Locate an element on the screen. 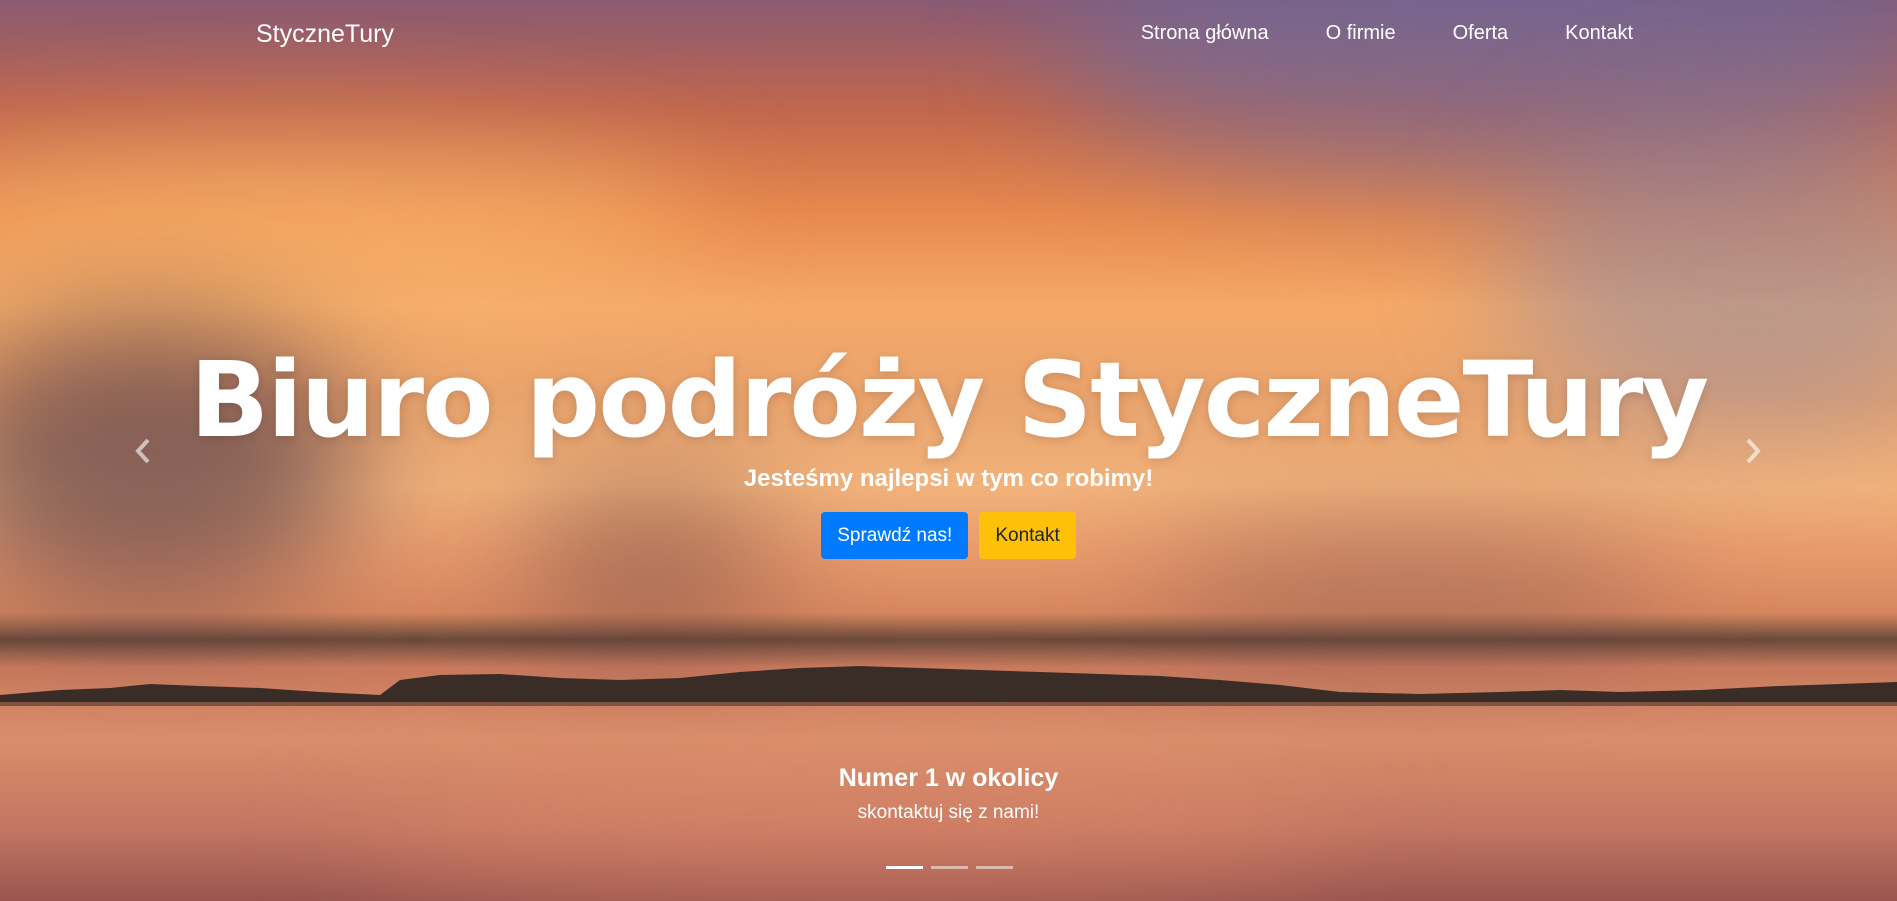 The image size is (1897, 901). nav-link-offer: Oferta is located at coordinates (1481, 33).